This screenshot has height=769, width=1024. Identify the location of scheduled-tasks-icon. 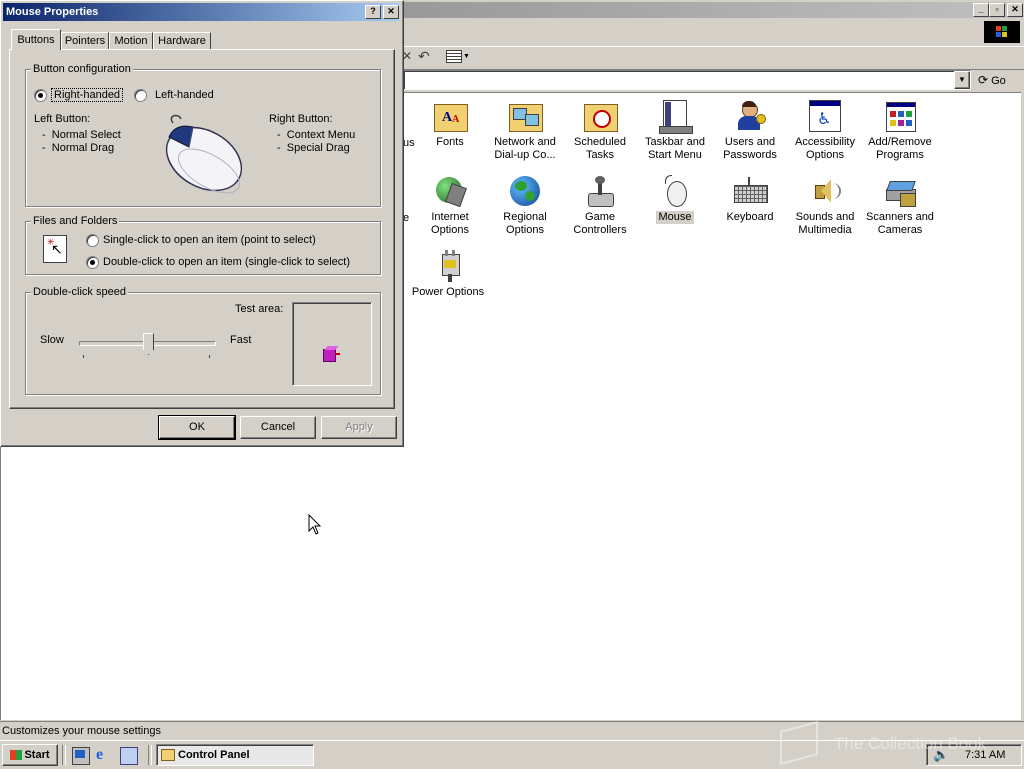
(601, 116).